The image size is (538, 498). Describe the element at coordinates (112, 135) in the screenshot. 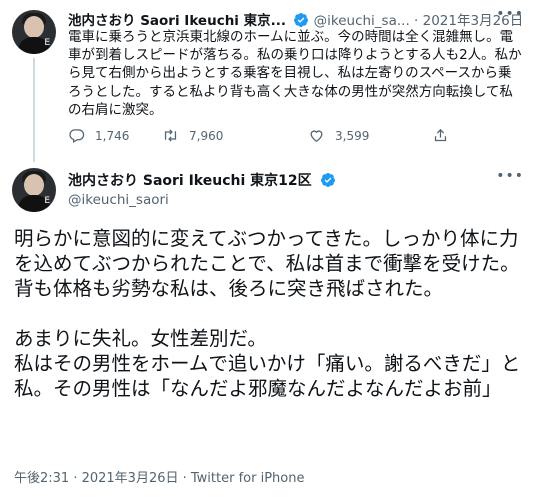

I see `reply-count: 1,746` at that location.